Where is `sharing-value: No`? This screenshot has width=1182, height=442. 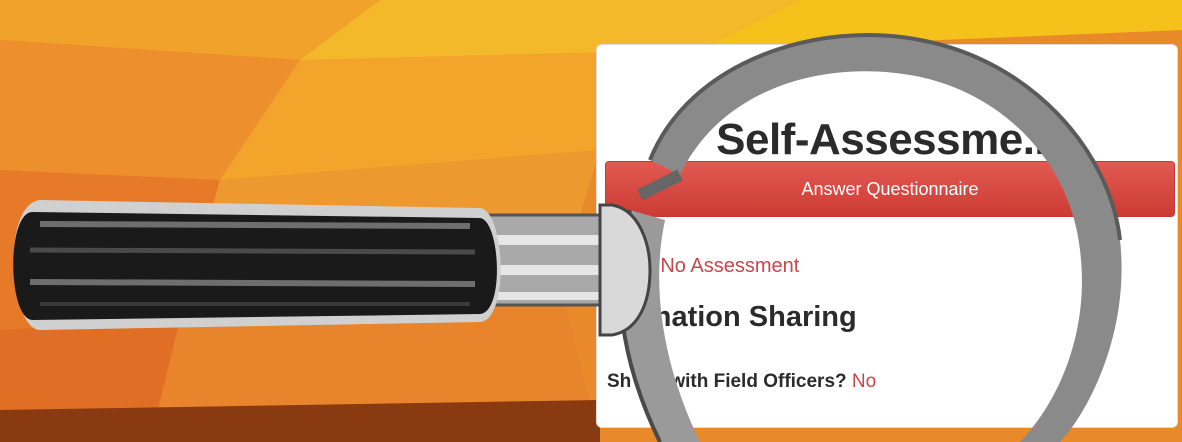
sharing-value: No is located at coordinates (864, 381).